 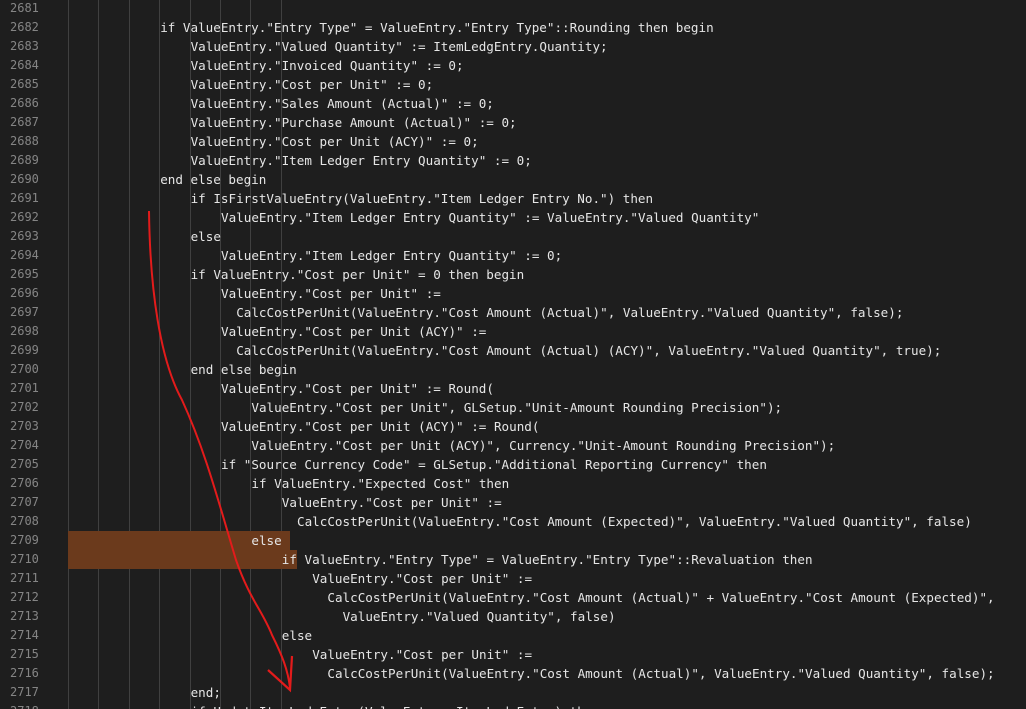 I want to click on line-number: 2684, so click(x=24, y=65).